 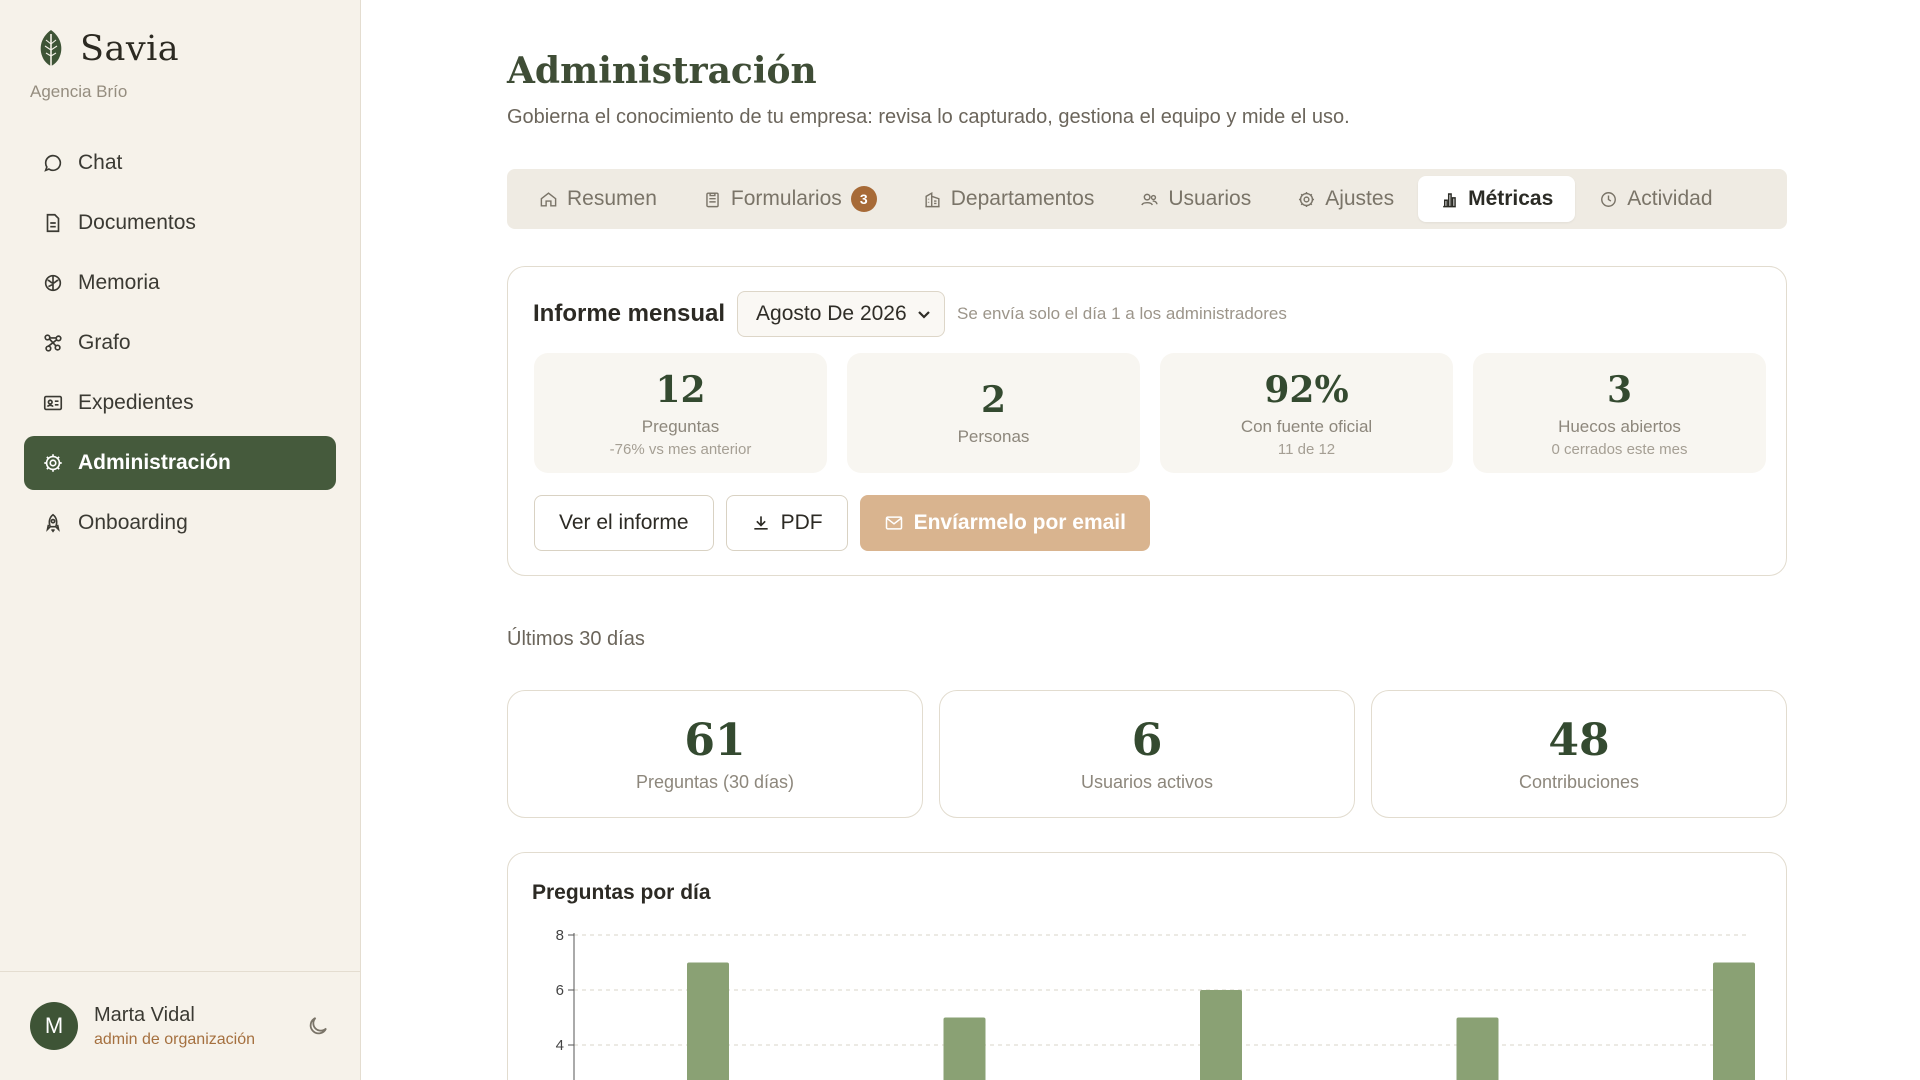 I want to click on kpi-label: Usuarios activos, so click(x=1147, y=782).